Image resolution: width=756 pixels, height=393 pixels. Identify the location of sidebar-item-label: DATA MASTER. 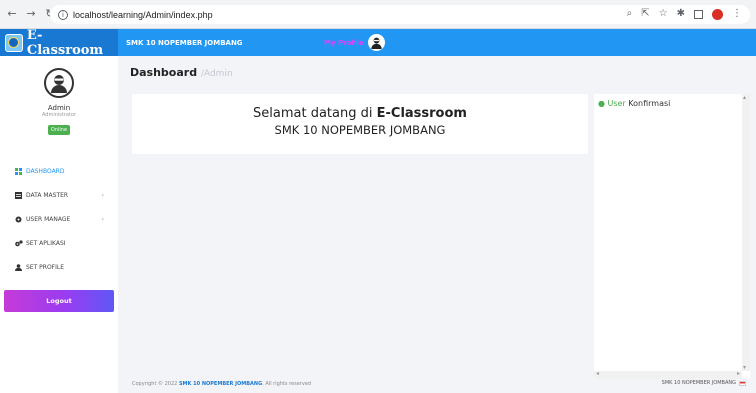
(47, 195).